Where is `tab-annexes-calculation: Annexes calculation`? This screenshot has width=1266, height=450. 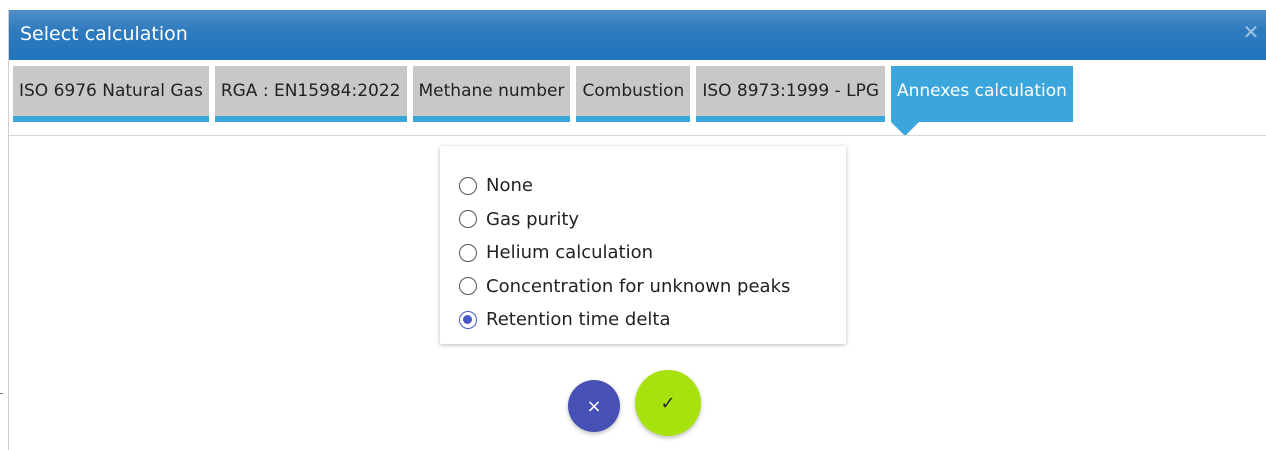 tab-annexes-calculation: Annexes calculation is located at coordinates (982, 101).